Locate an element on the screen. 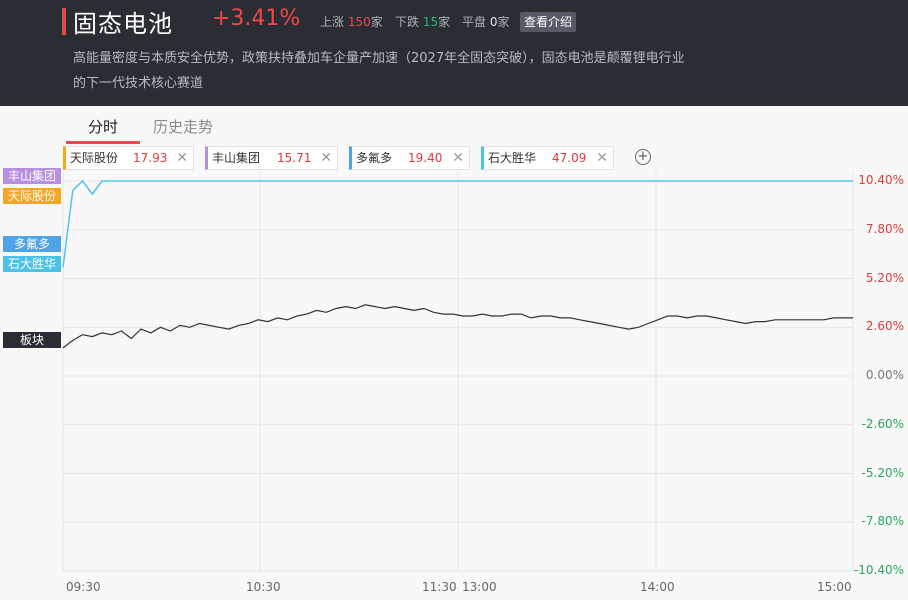  flat-stat: 平盘 0家 is located at coordinates (486, 21).